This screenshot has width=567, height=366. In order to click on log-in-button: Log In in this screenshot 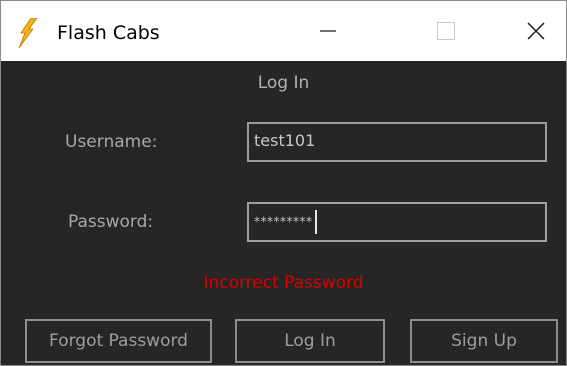, I will do `click(310, 341)`.